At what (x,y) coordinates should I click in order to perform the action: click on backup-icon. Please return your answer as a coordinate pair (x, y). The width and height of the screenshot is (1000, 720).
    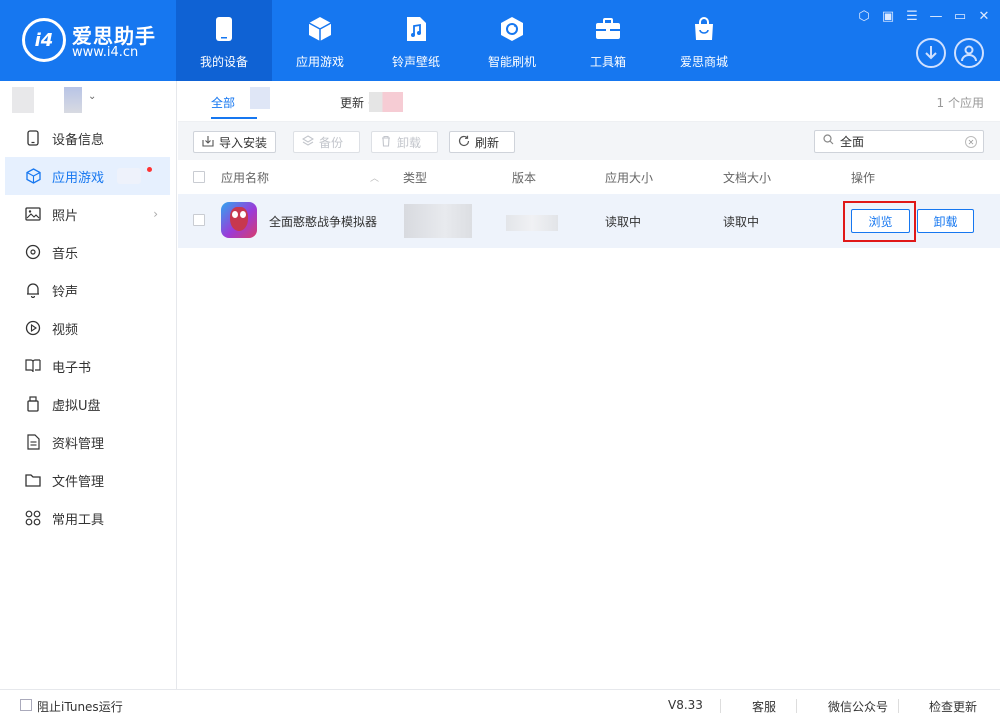
    Looking at the image, I should click on (308, 142).